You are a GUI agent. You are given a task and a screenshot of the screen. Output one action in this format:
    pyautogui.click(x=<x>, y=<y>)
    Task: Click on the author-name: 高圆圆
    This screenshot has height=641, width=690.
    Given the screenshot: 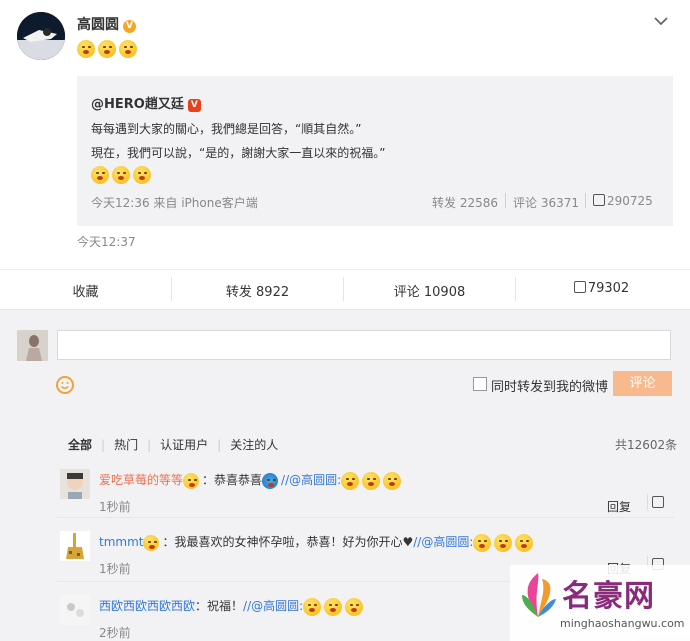 What is the action you would take?
    pyautogui.click(x=98, y=25)
    